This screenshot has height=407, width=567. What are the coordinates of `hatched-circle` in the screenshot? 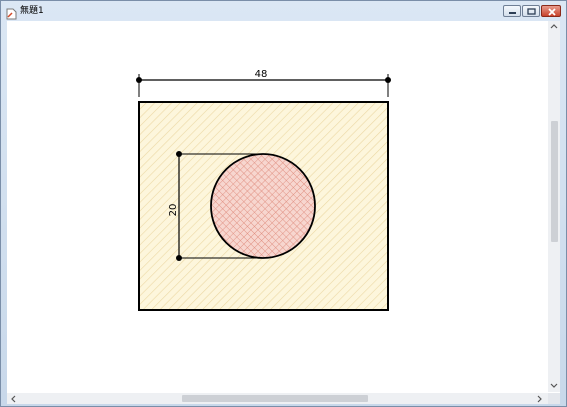 It's located at (263, 206).